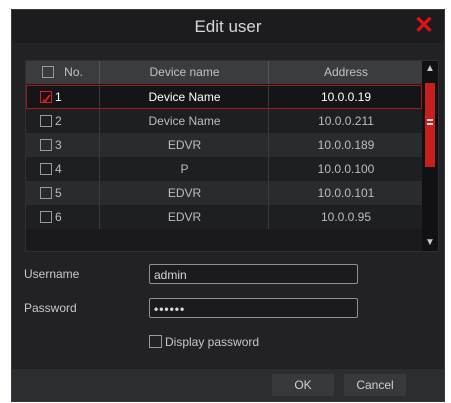 This screenshot has height=403, width=451. I want to click on close-icon: ✕, so click(424, 26).